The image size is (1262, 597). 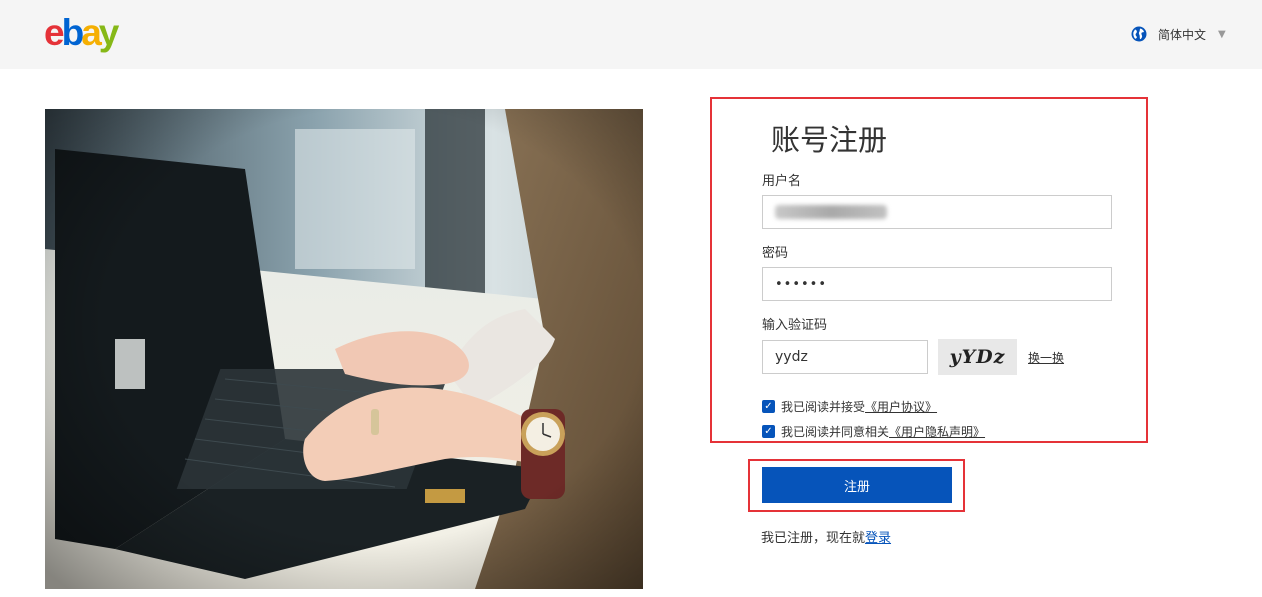 What do you see at coordinates (631, 34) in the screenshot?
I see `header: ebay 简体中文 ▼` at bounding box center [631, 34].